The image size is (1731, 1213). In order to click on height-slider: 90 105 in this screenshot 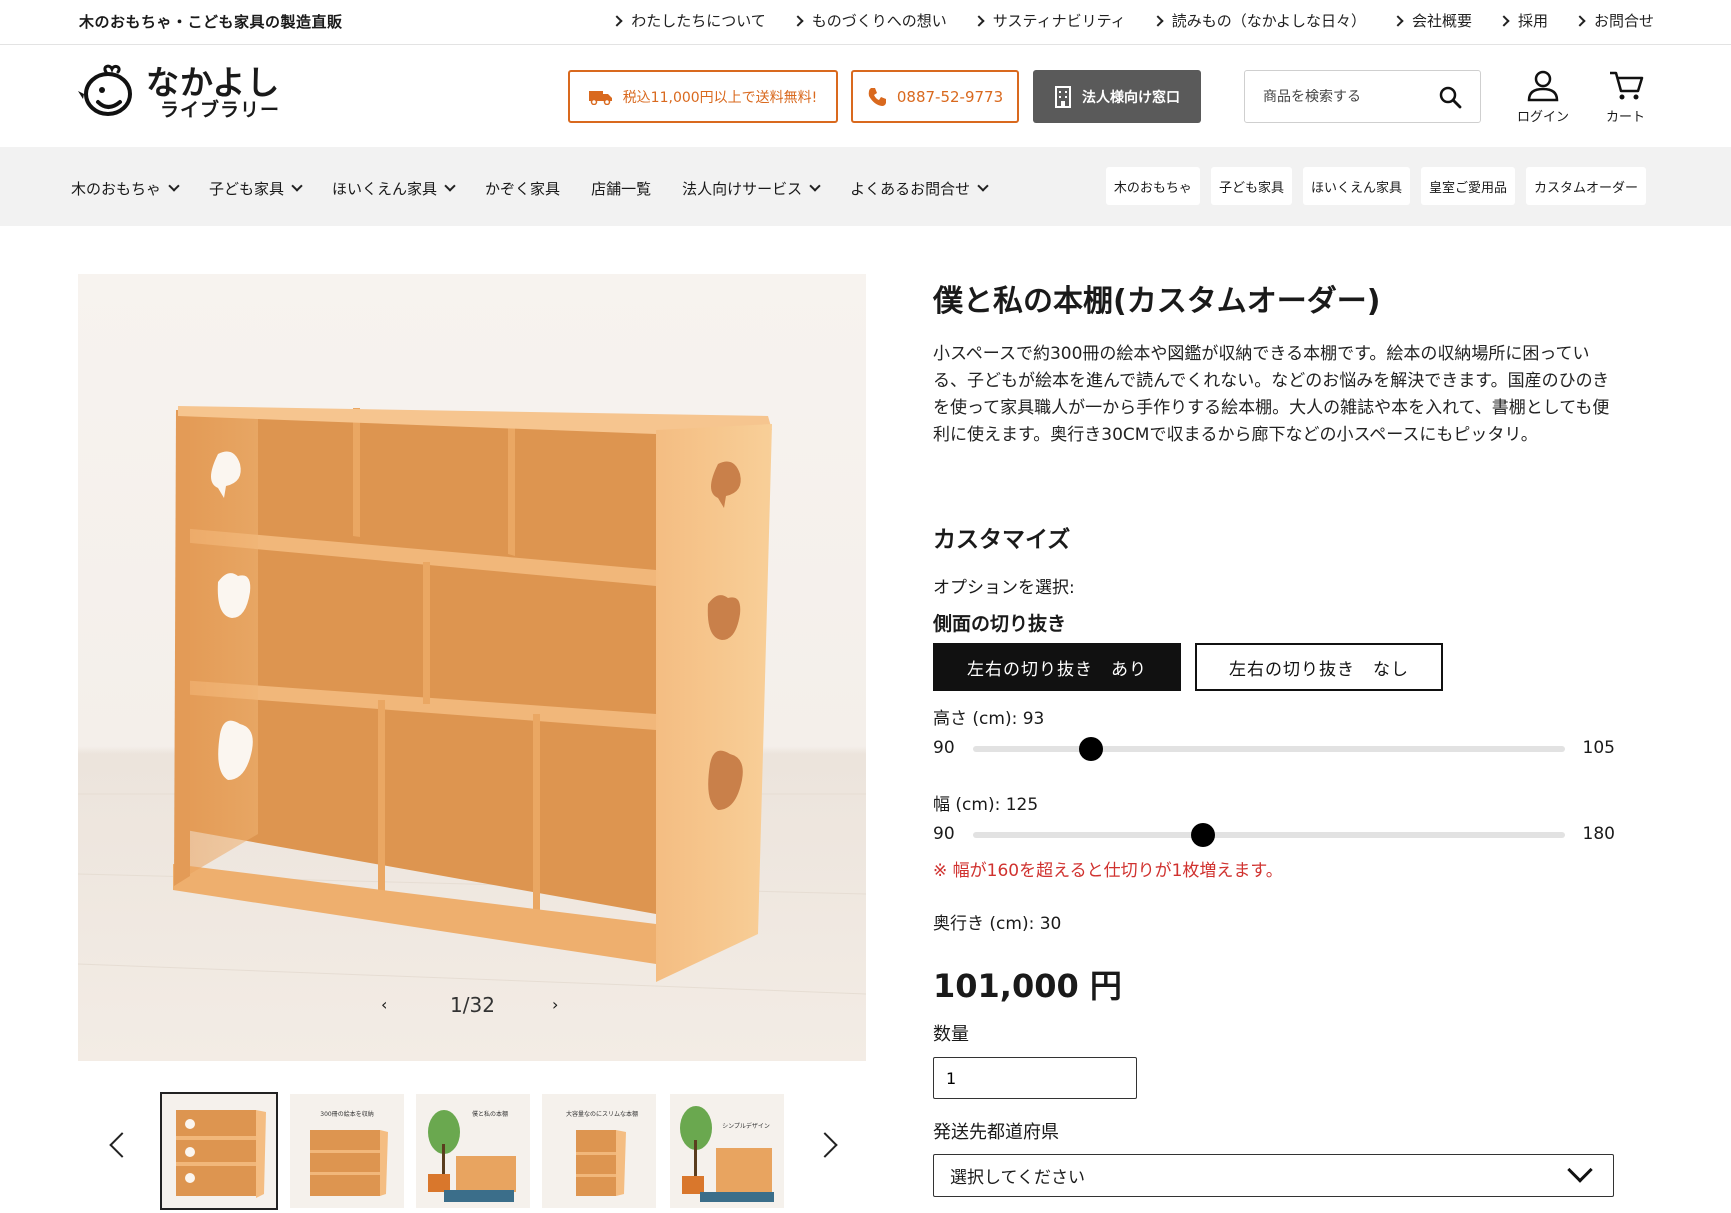, I will do `click(1274, 749)`.